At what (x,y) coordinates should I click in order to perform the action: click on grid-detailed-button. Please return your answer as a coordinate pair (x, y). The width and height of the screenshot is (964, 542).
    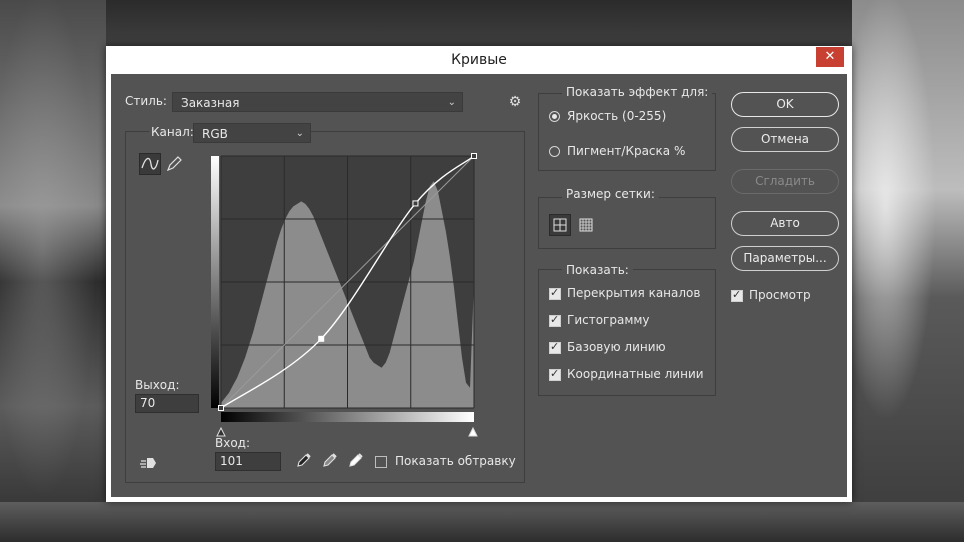
    Looking at the image, I should click on (586, 225).